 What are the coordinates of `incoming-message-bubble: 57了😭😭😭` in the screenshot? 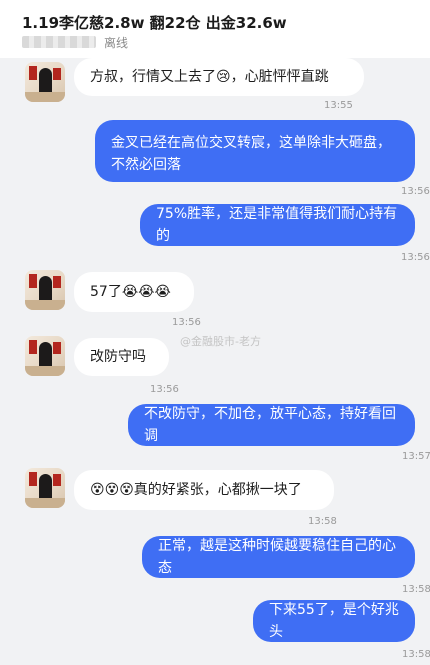 It's located at (134, 292).